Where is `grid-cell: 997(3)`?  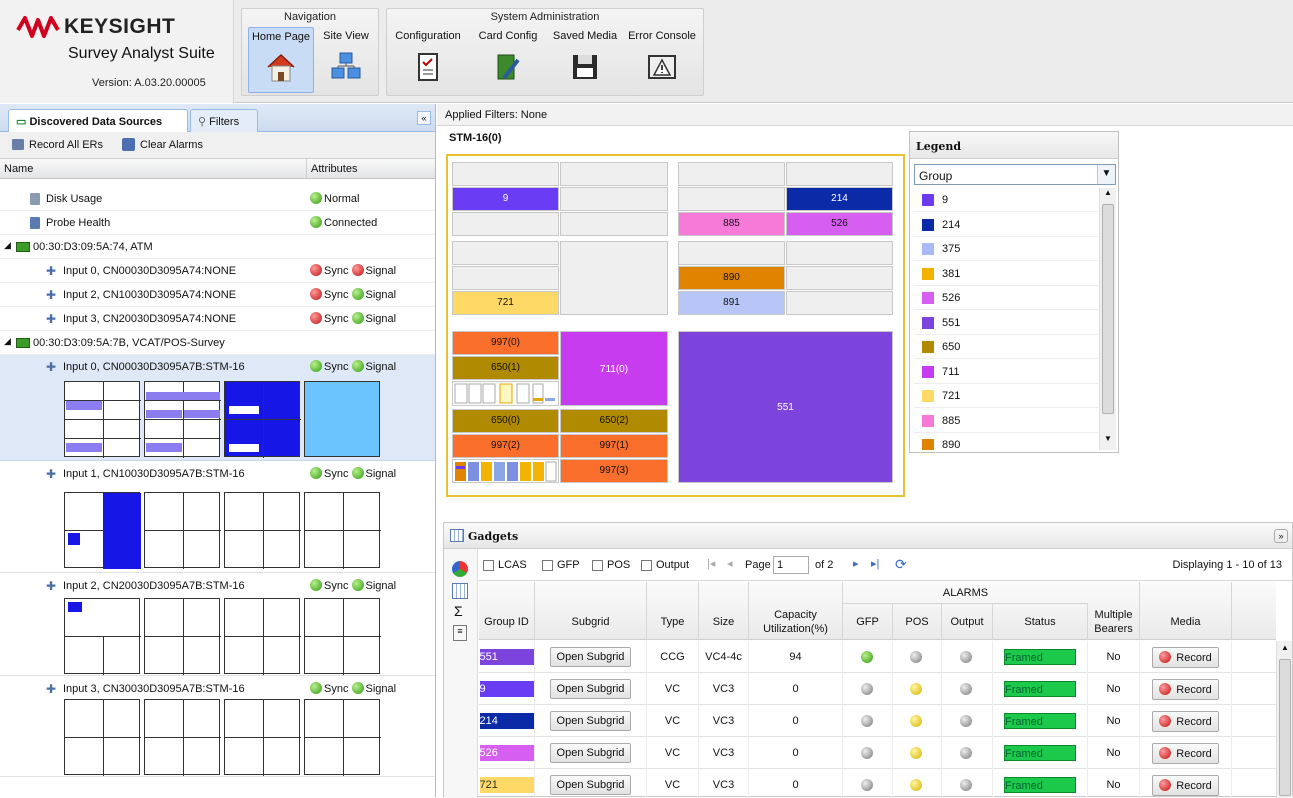 grid-cell: 997(3) is located at coordinates (614, 471).